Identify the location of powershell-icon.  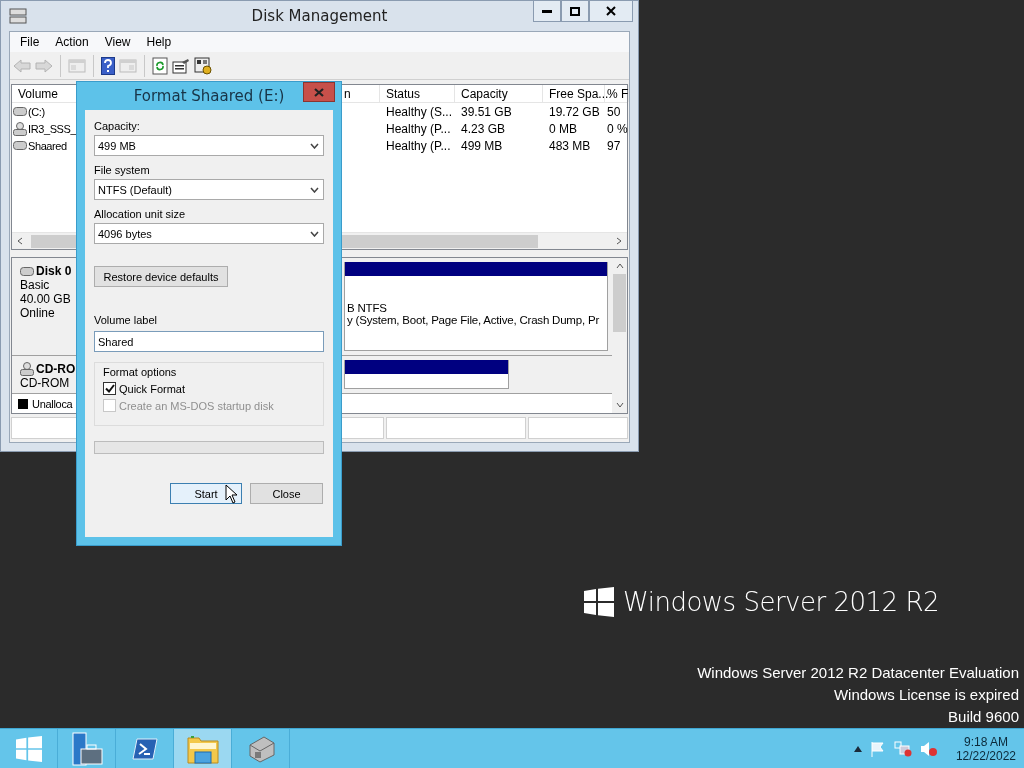
(144, 748).